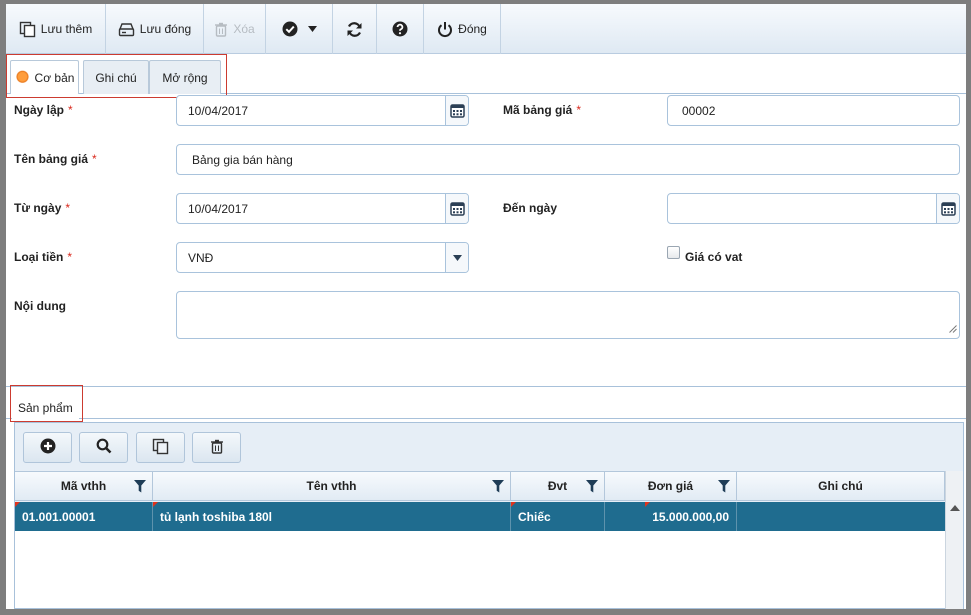 This screenshot has width=971, height=615. What do you see at coordinates (54, 77) in the screenshot?
I see `tab-basic-label: Cơ bản` at bounding box center [54, 77].